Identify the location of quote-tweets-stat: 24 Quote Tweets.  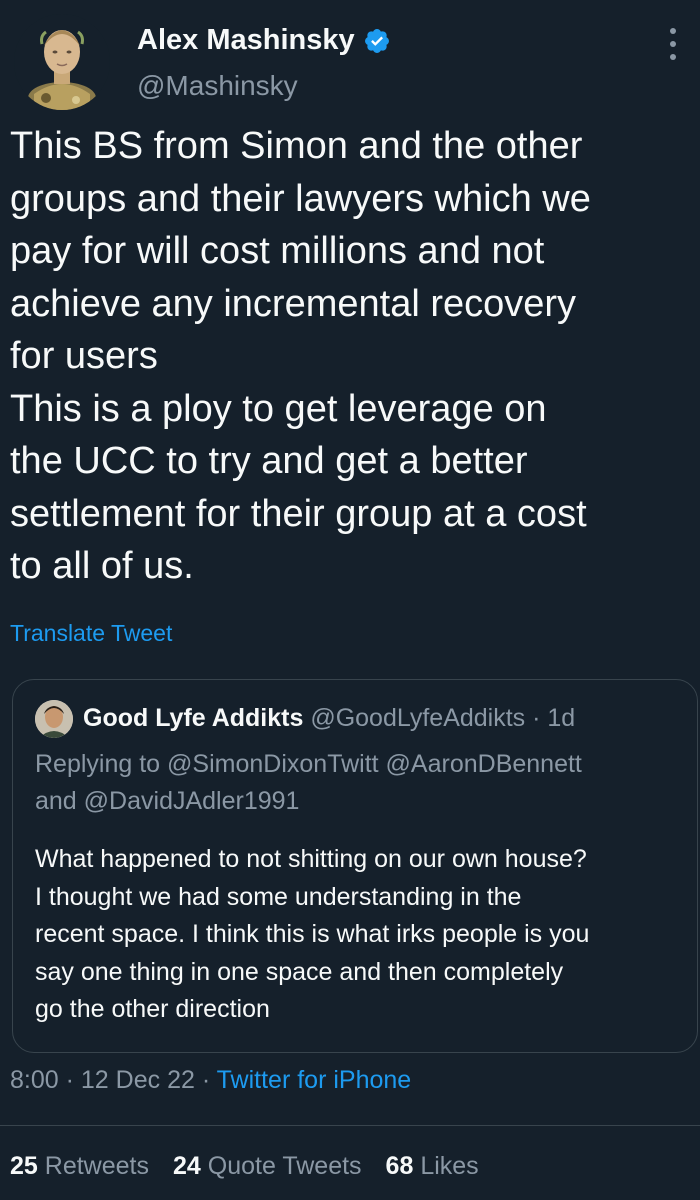
(267, 1166).